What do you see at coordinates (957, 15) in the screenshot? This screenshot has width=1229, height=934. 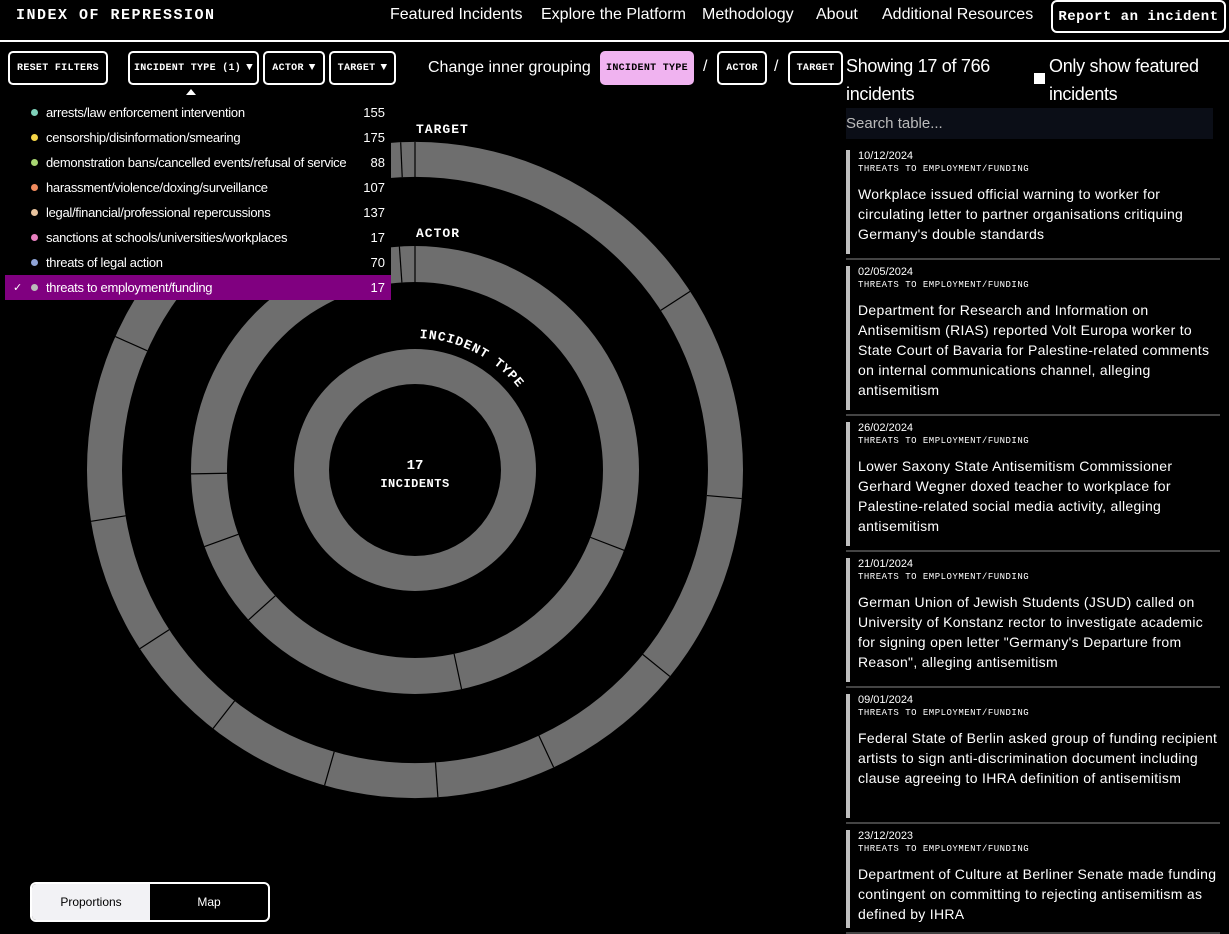 I see `nav-additional-resources: Additional Resources` at bounding box center [957, 15].